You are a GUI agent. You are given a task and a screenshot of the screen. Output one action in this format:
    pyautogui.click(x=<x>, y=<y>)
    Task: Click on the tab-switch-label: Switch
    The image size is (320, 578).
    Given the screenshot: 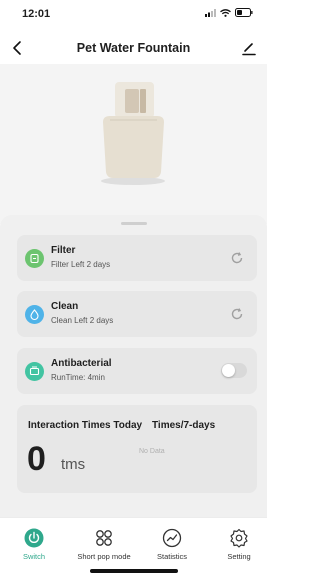 What is the action you would take?
    pyautogui.click(x=34, y=556)
    